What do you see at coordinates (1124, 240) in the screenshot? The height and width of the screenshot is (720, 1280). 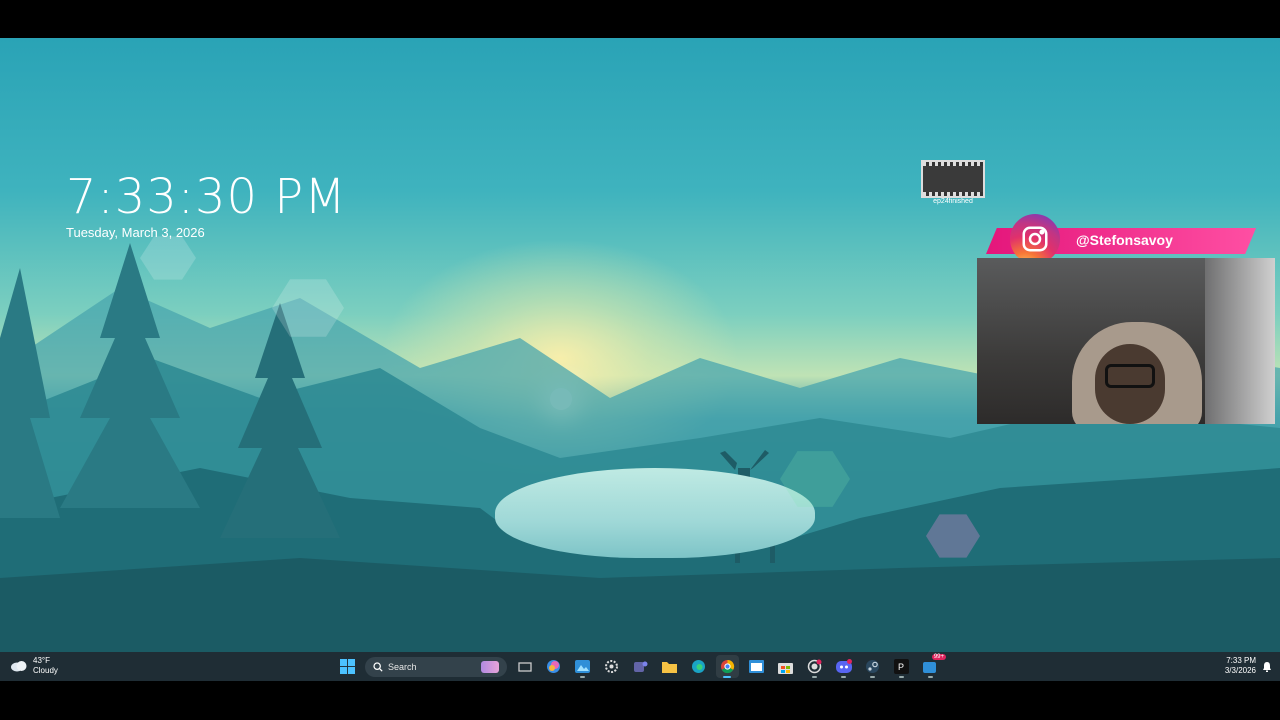 I see `instagram-handle: @Stefonsavoy` at bounding box center [1124, 240].